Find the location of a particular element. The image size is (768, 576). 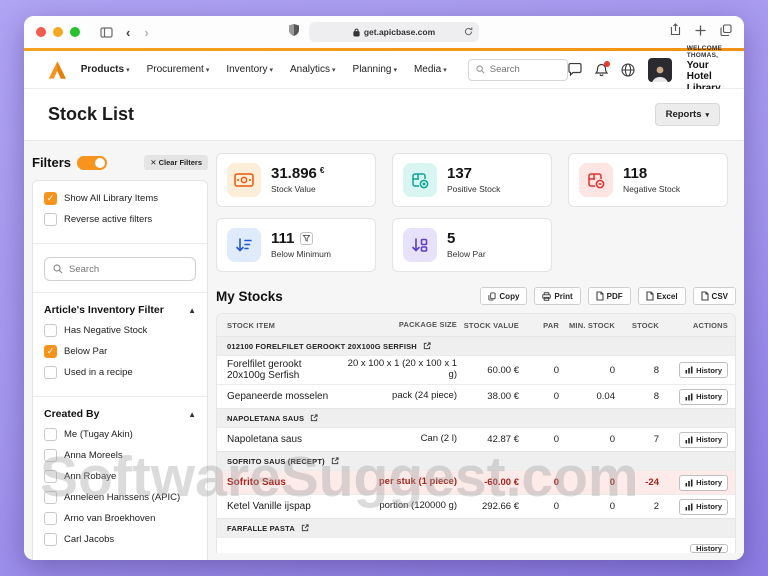

clear-filters-button: ✕ Clear Filters is located at coordinates (176, 162).